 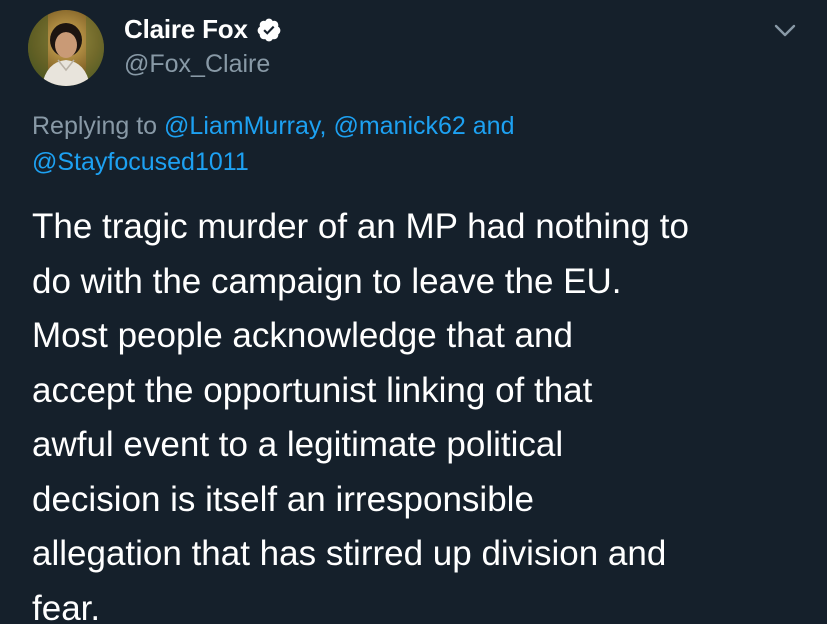 I want to click on tweet-text-line: do with the campaign to leave the EU., so click(x=327, y=281).